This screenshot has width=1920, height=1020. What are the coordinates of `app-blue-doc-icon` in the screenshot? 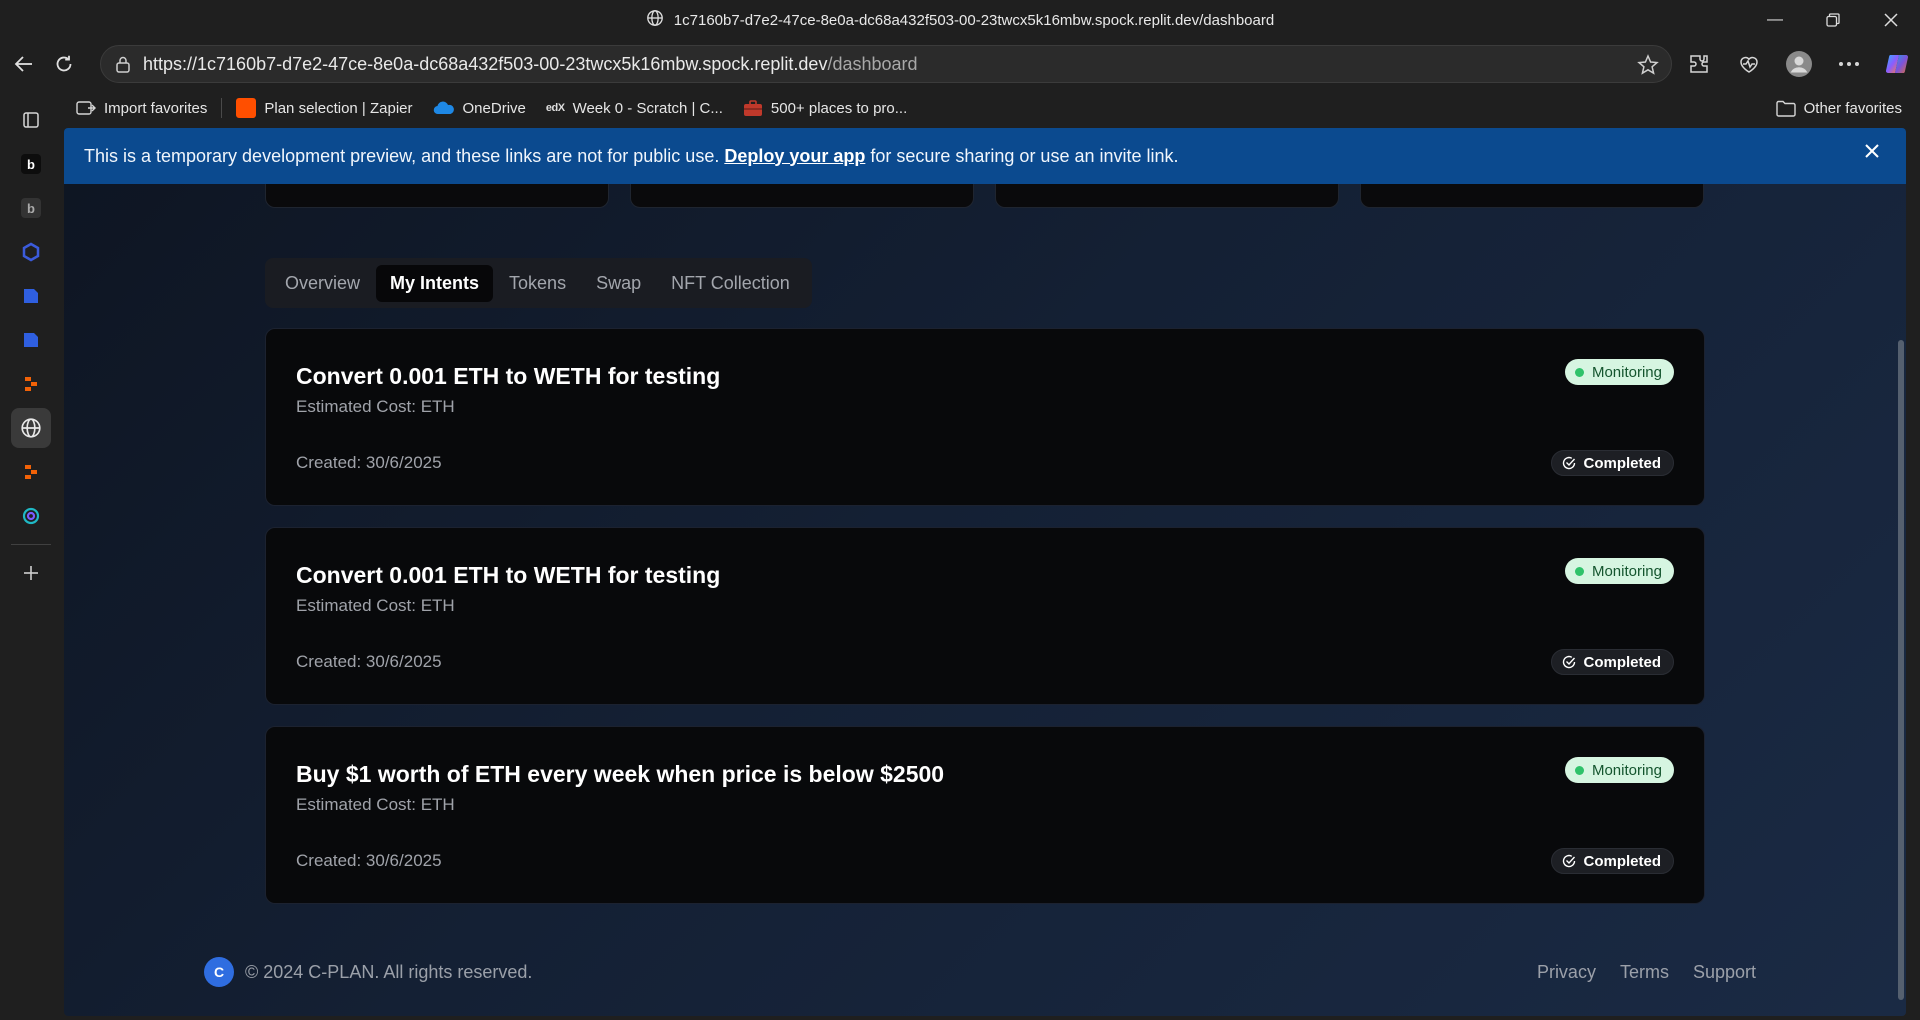 It's located at (31, 296).